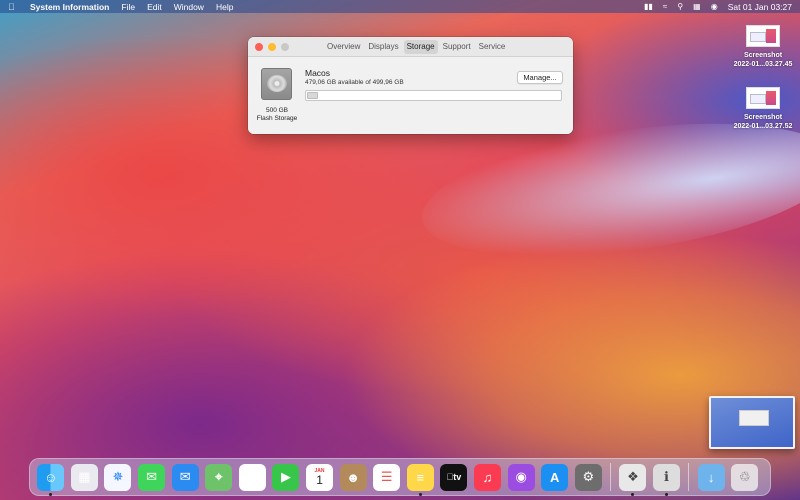 The image size is (800, 500). I want to click on system-information-icon: ℹ, so click(666, 479).